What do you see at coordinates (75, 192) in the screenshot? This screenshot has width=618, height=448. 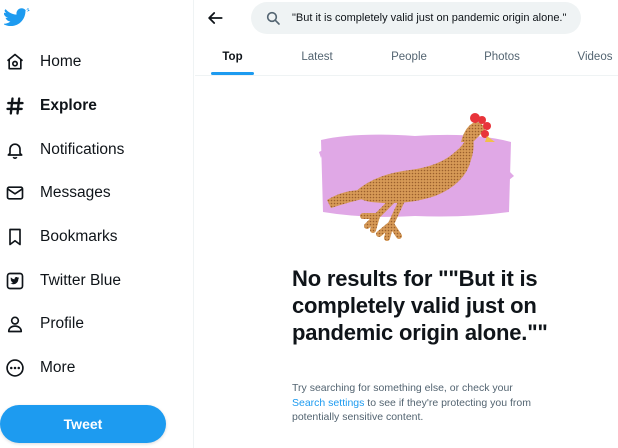 I see `sidebar-item-label: Messages` at bounding box center [75, 192].